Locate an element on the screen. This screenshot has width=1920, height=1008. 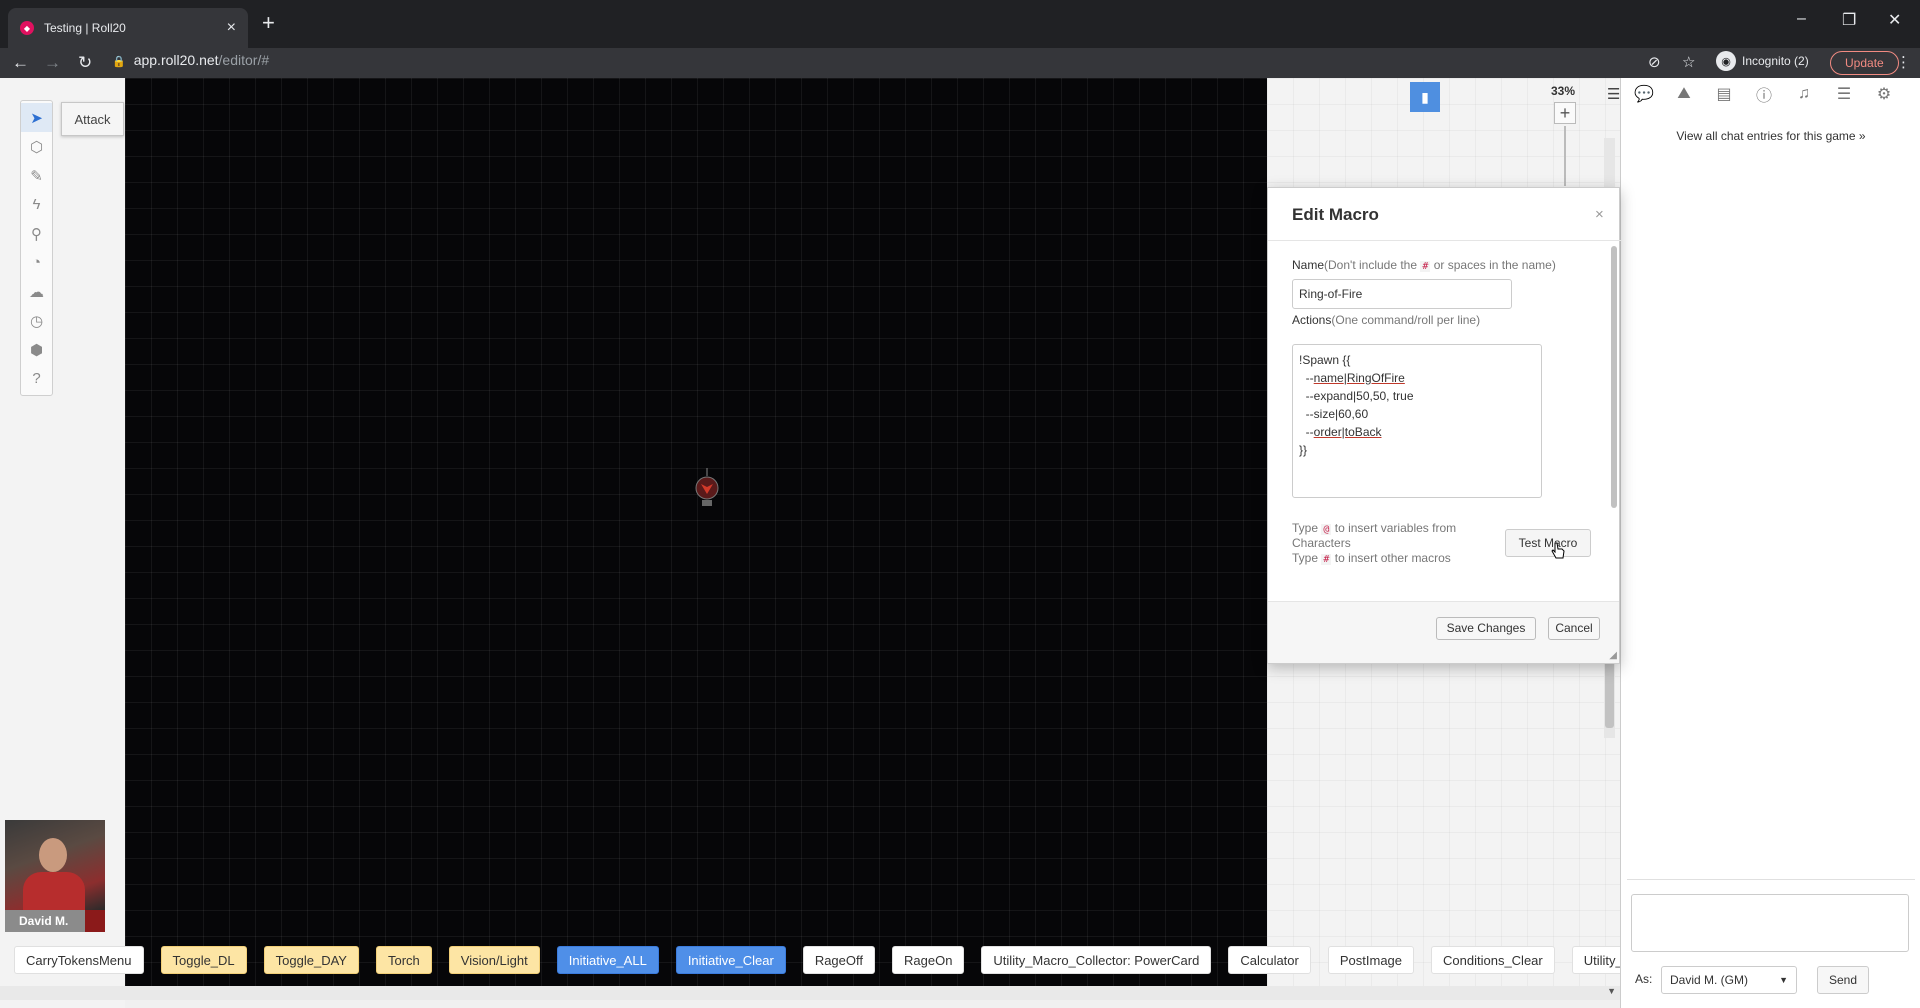
eye-off-icon: ⊘ is located at coordinates (1654, 62).